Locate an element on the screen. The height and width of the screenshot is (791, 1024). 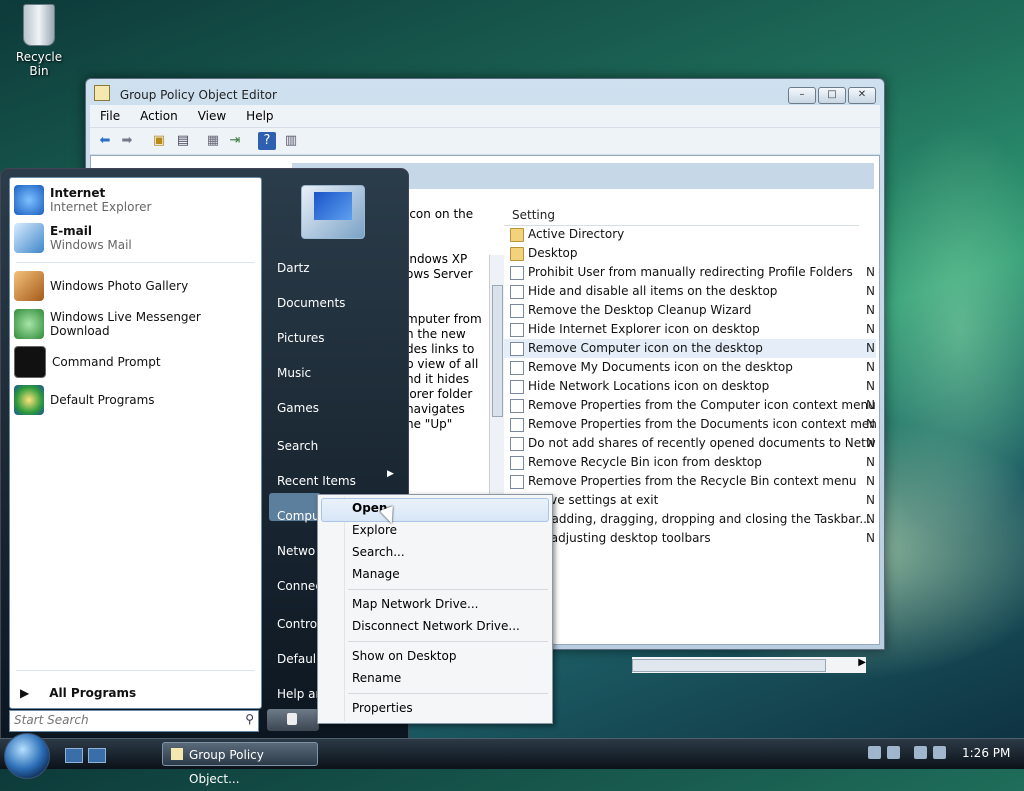
program-subtitle: Internet Explorer is located at coordinates (101, 207).